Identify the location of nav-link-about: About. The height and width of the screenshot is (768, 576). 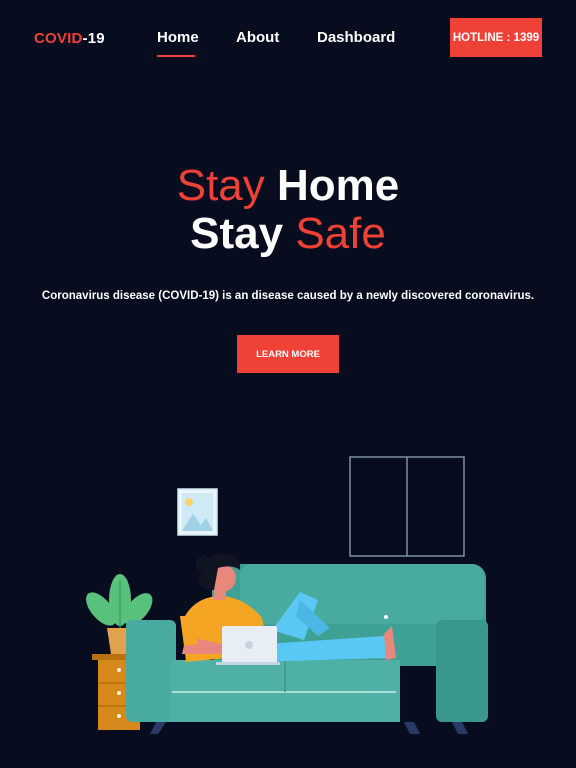
(257, 37).